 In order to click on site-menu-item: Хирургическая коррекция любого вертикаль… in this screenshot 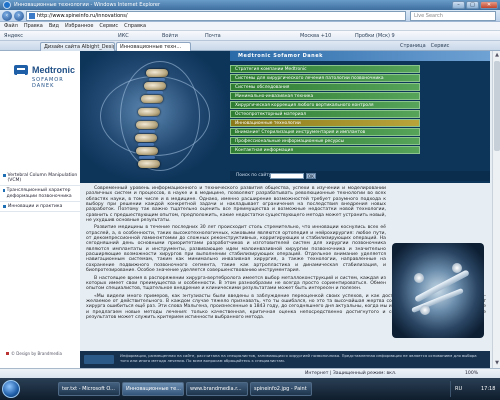, I will do `click(325, 105)`.